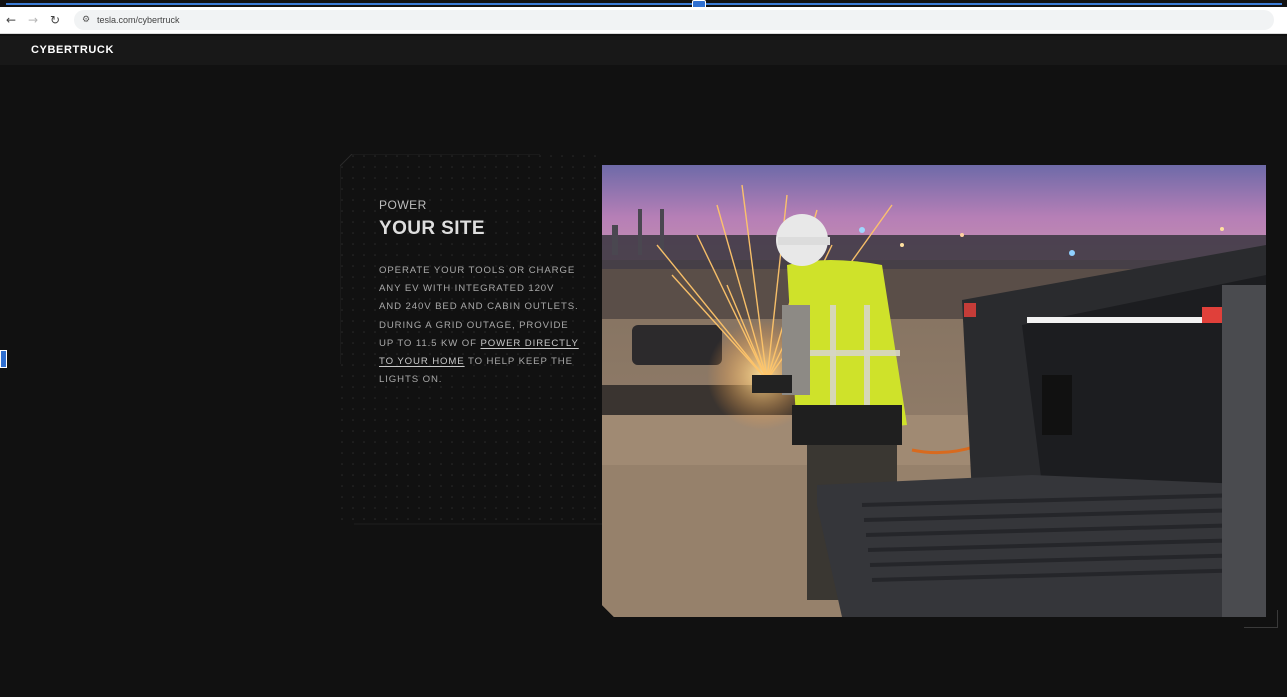  Describe the element at coordinates (138, 20) in the screenshot. I see `url-text: tesla.com/cybertruck` at that location.